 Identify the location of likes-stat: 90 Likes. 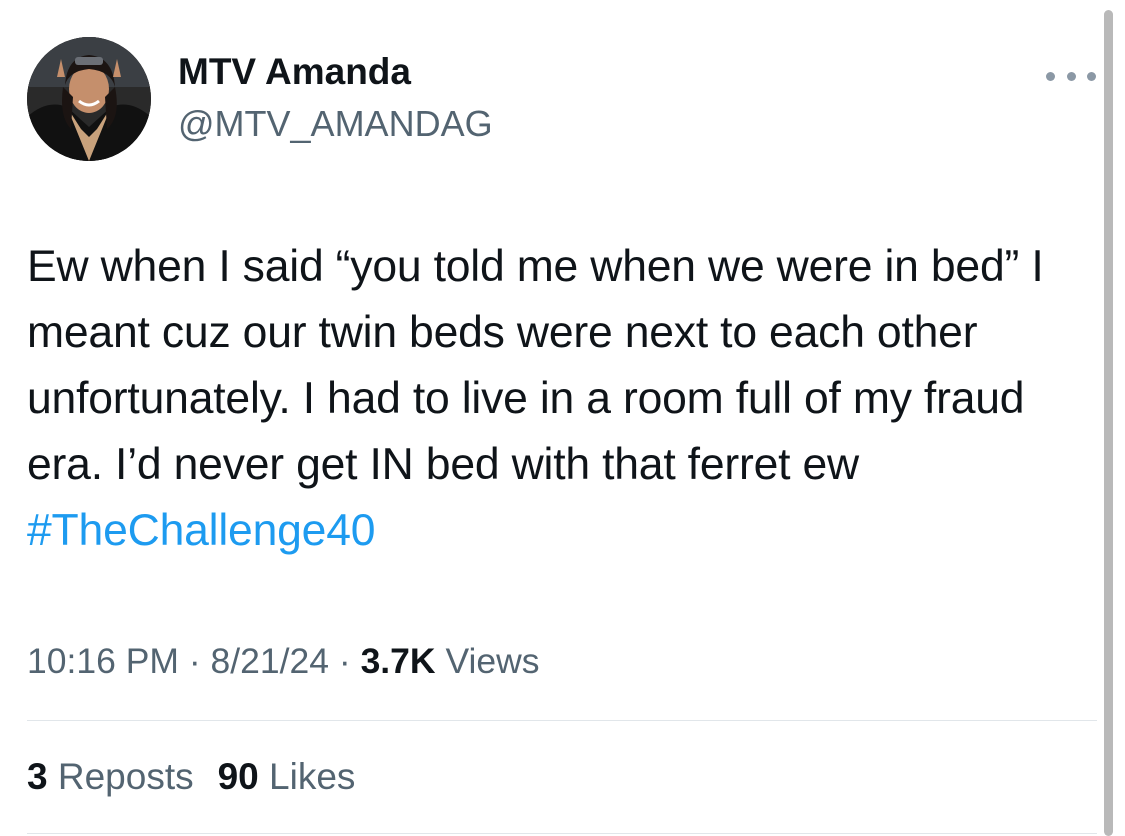
(287, 776).